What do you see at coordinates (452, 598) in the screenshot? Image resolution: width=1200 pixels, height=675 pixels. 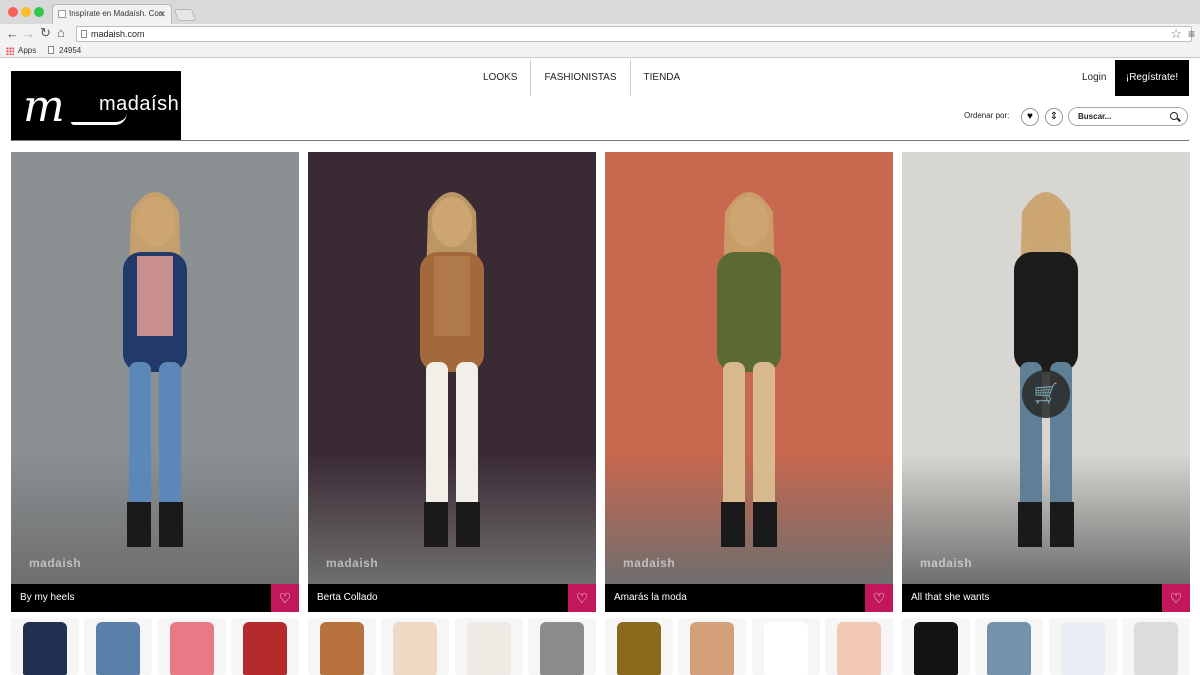 I see `look-title-bar: Berta Collado ♡` at bounding box center [452, 598].